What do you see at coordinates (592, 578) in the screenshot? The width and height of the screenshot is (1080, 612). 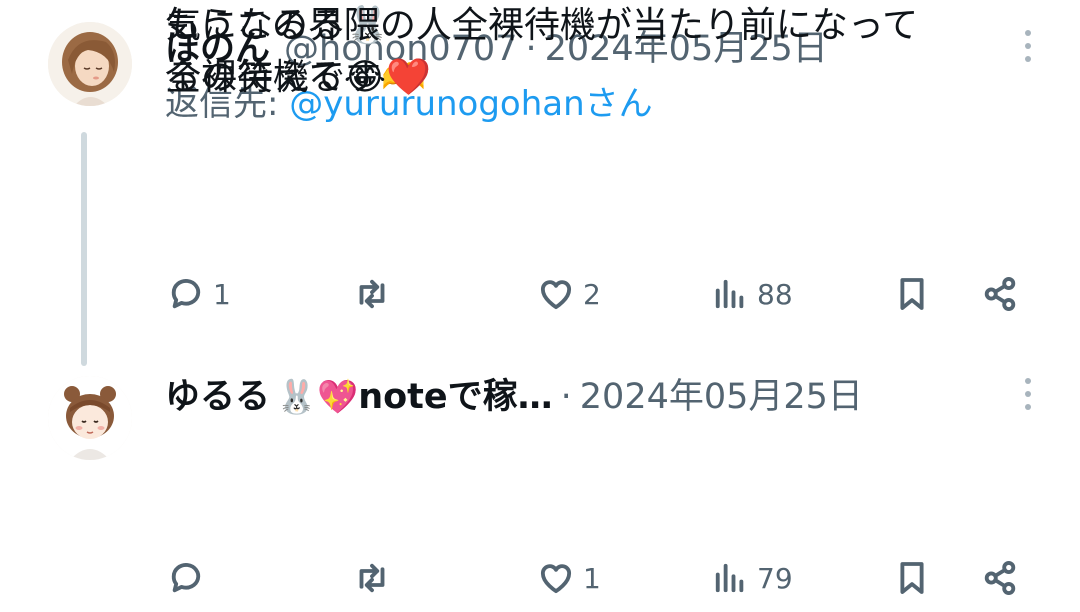 I see `like-count: 1` at bounding box center [592, 578].